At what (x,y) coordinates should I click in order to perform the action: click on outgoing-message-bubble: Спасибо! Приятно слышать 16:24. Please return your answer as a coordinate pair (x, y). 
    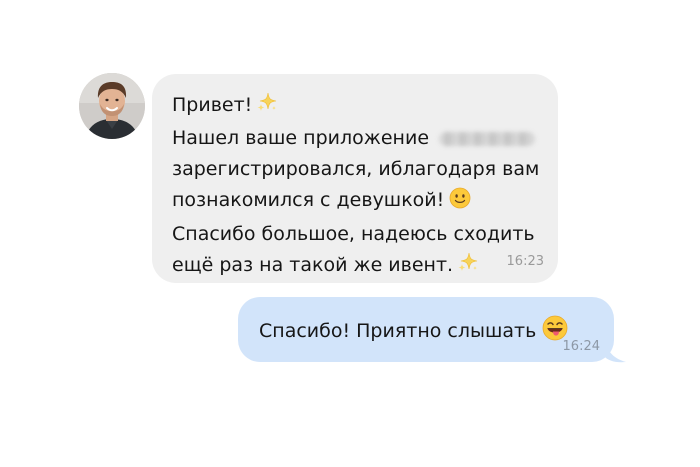
    Looking at the image, I should click on (426, 329).